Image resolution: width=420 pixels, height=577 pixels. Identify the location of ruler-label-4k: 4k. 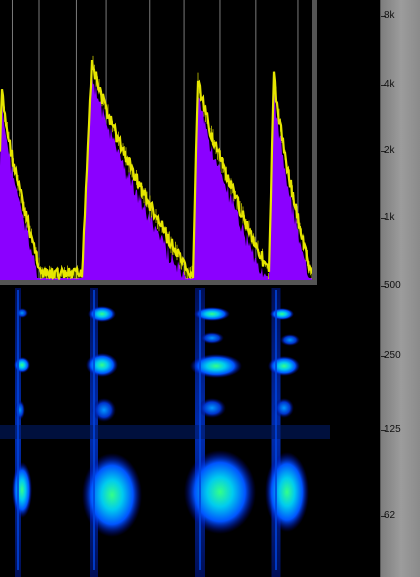
(389, 84).